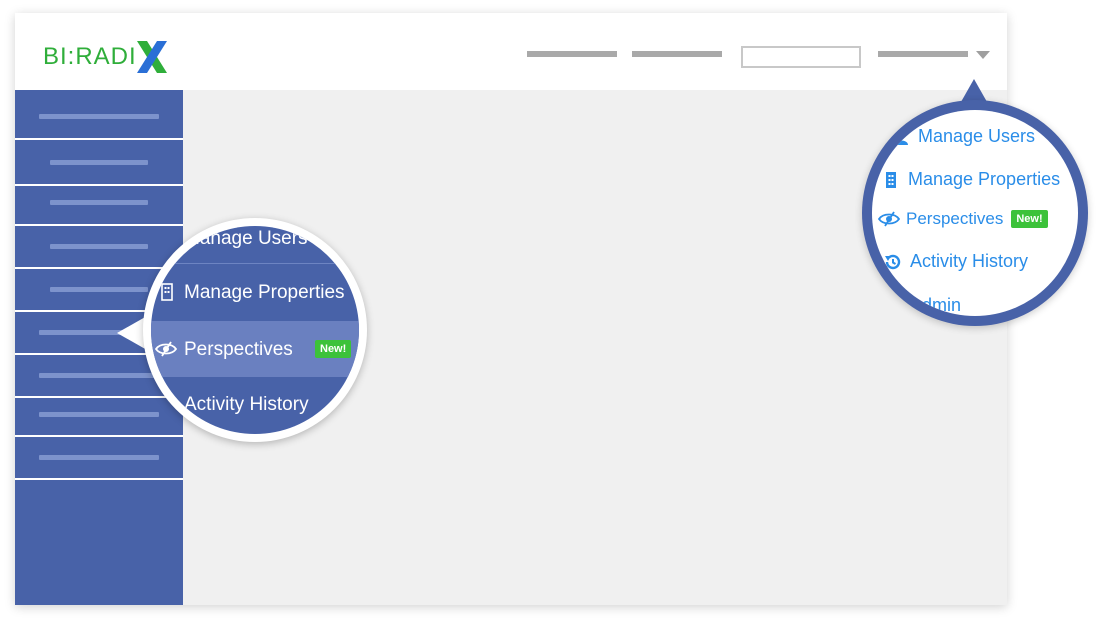  What do you see at coordinates (511, 51) in the screenshot?
I see `top-header: BI:RADI` at bounding box center [511, 51].